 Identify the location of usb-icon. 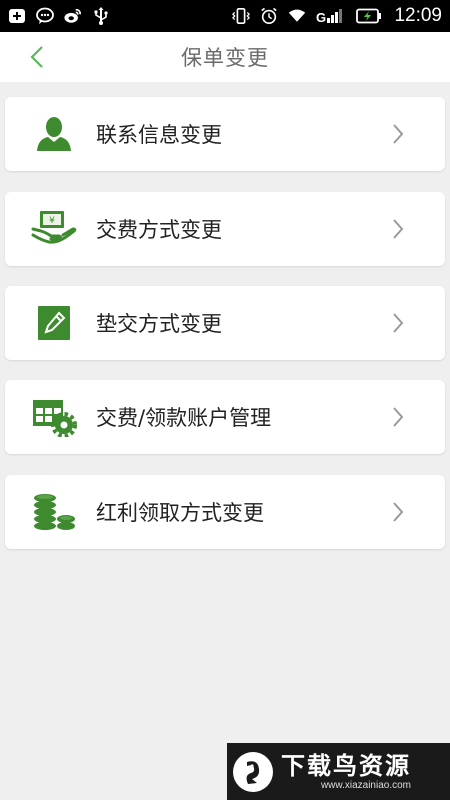
(101, 16).